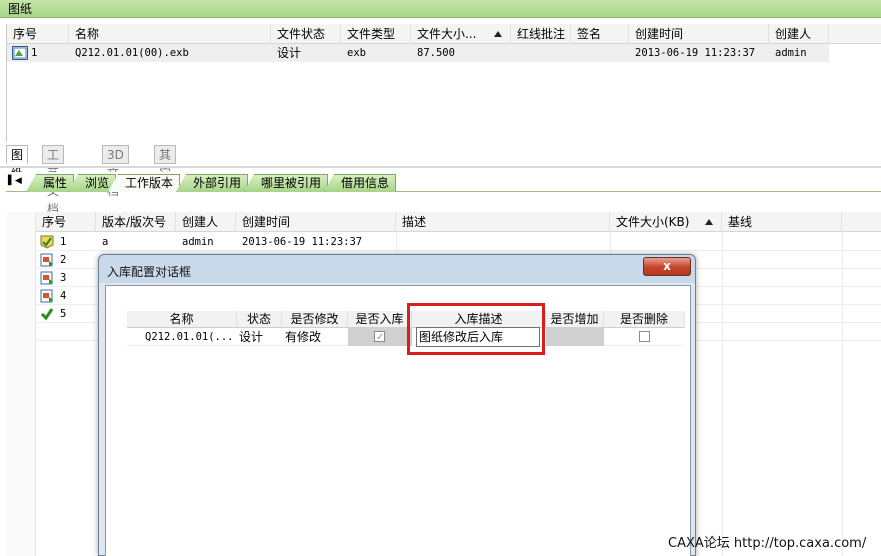  Describe the element at coordinates (799, 34) in the screenshot. I see `col-header-creator: 创建人` at that location.